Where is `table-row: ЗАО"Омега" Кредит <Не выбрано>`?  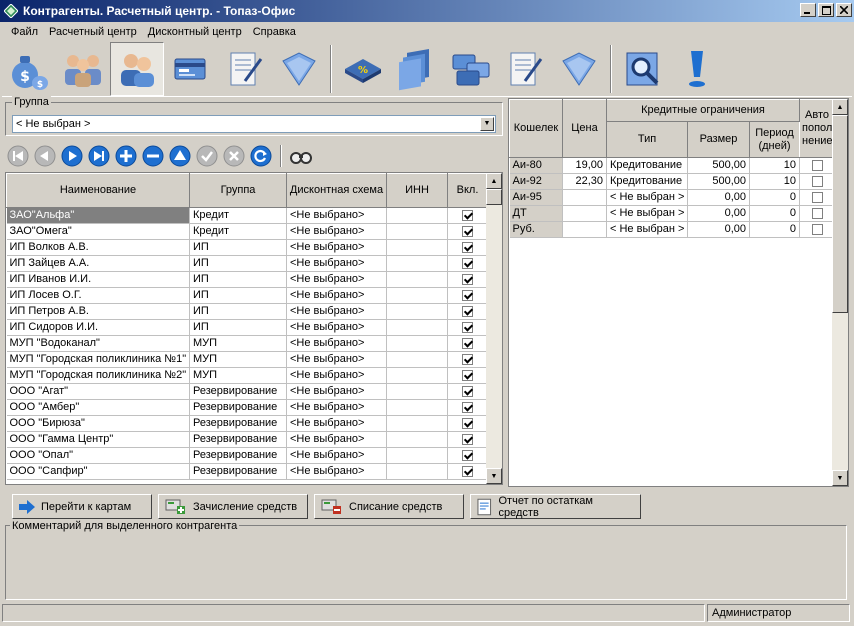 table-row: ЗАО"Омега" Кредит <Не выбрано> is located at coordinates (247, 231).